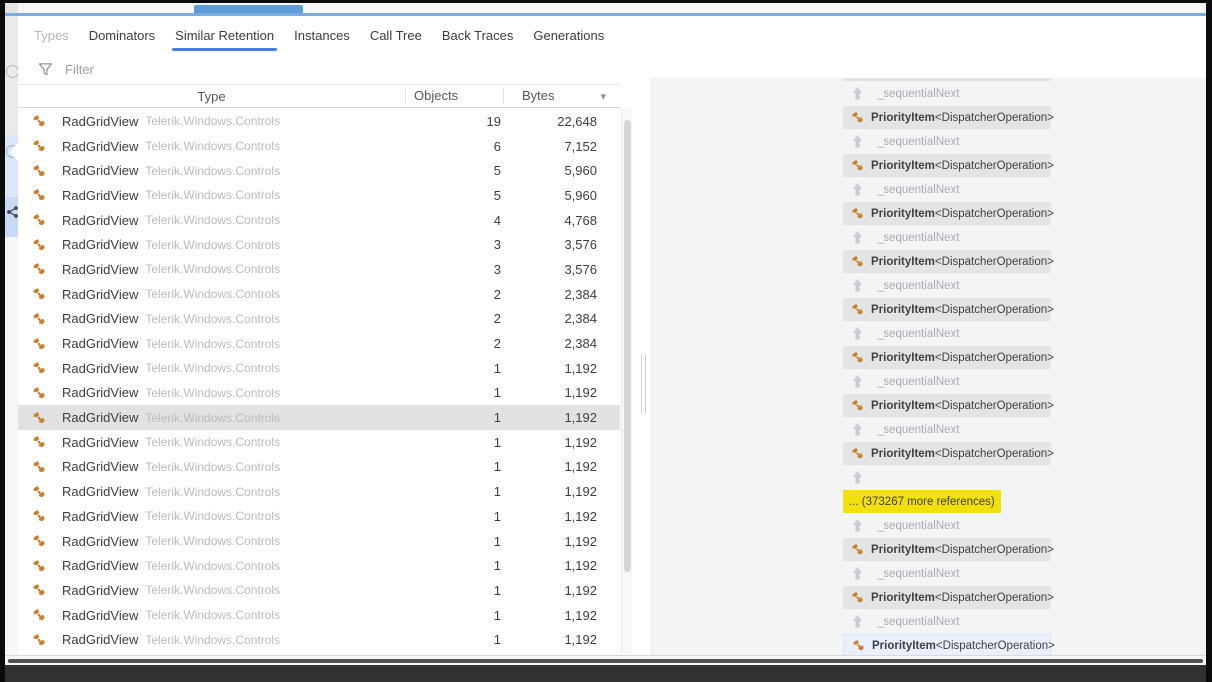 This screenshot has height=682, width=1212. Describe the element at coordinates (568, 35) in the screenshot. I see `tab-generations: Generations` at that location.